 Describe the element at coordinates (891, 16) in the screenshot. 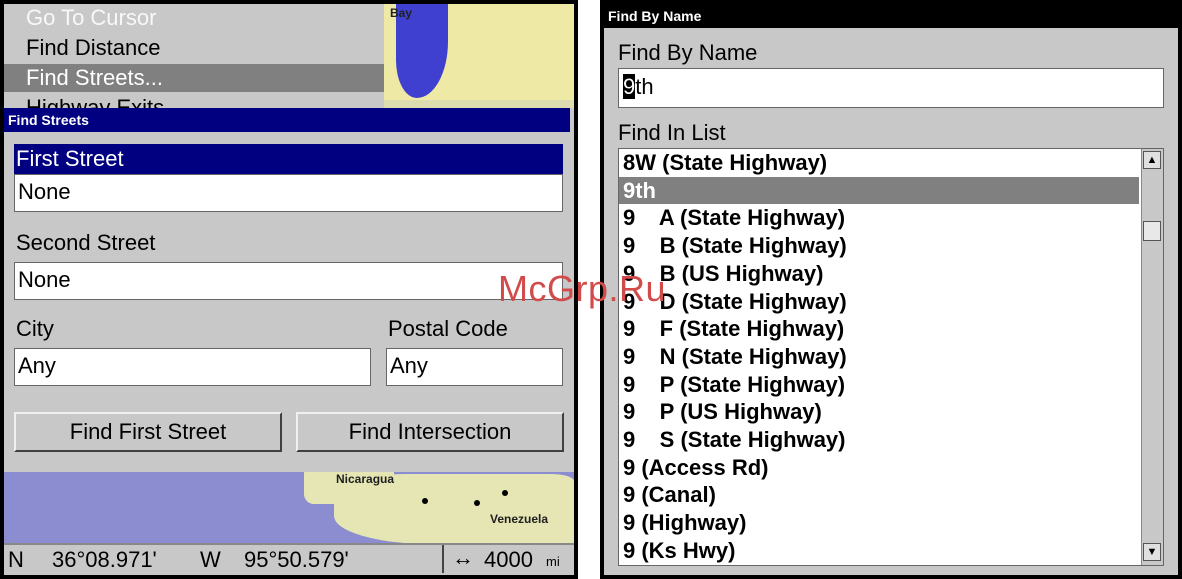

I see `window-title: Find By Name` at that location.